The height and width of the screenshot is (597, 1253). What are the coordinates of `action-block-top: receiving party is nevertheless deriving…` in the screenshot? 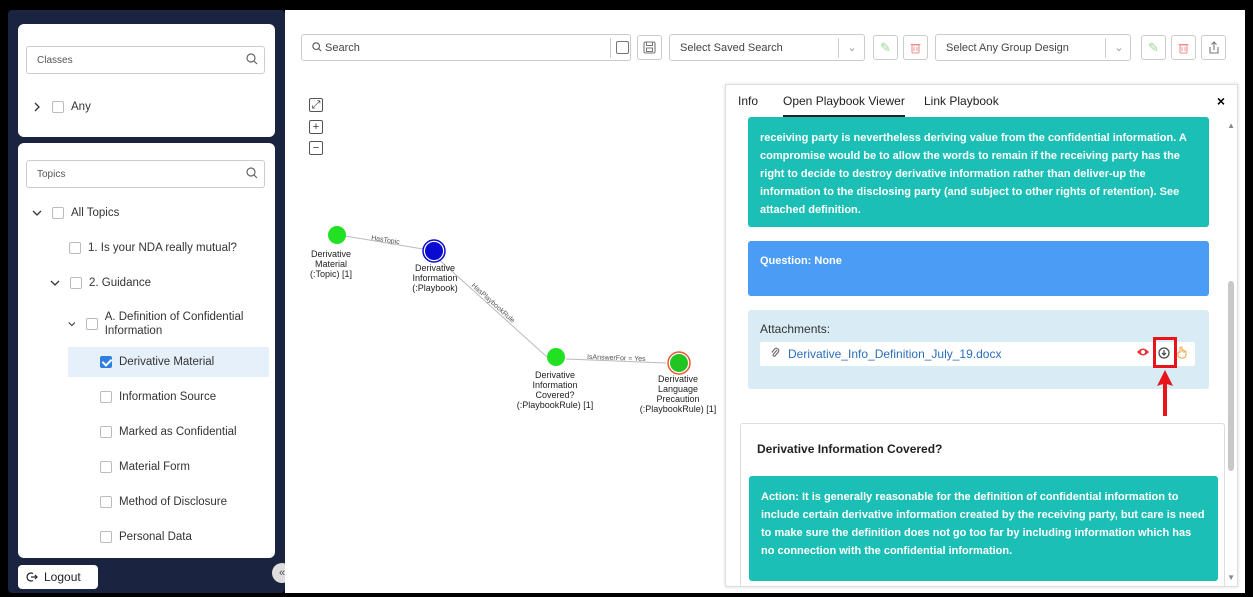 It's located at (978, 172).